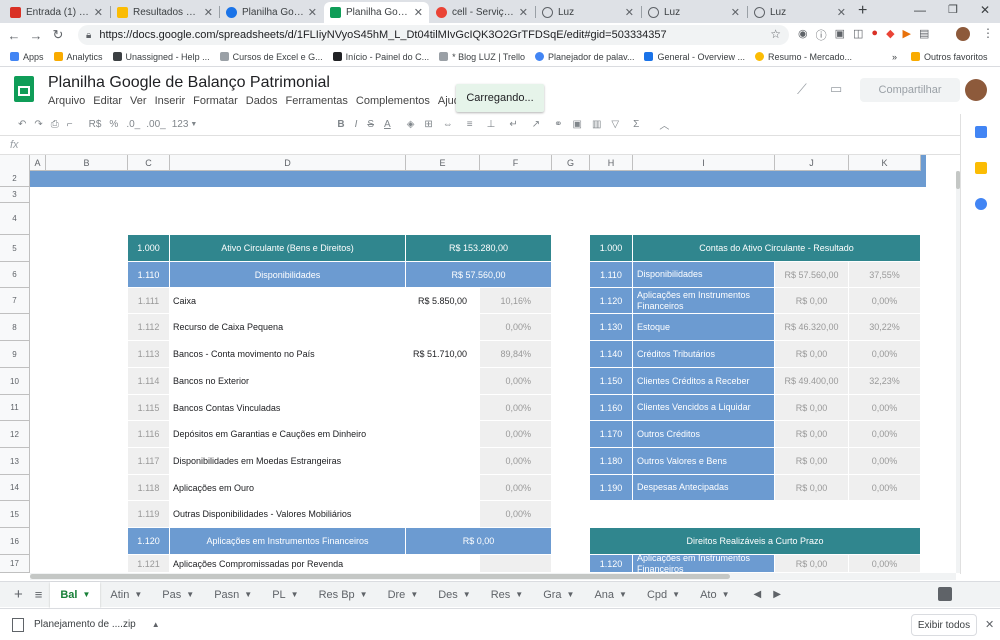 The image size is (1000, 640). What do you see at coordinates (615, 124) in the screenshot?
I see `filter-icon: ▽` at bounding box center [615, 124].